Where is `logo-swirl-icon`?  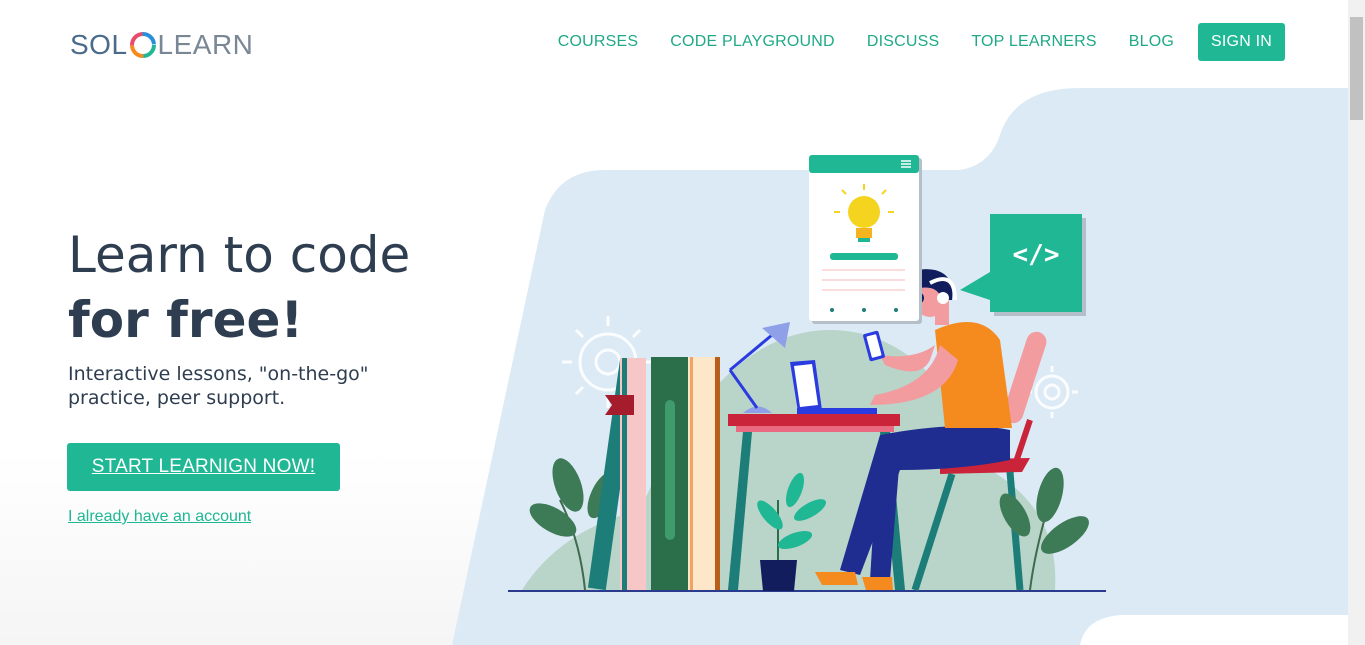
logo-swirl-icon is located at coordinates (142, 45).